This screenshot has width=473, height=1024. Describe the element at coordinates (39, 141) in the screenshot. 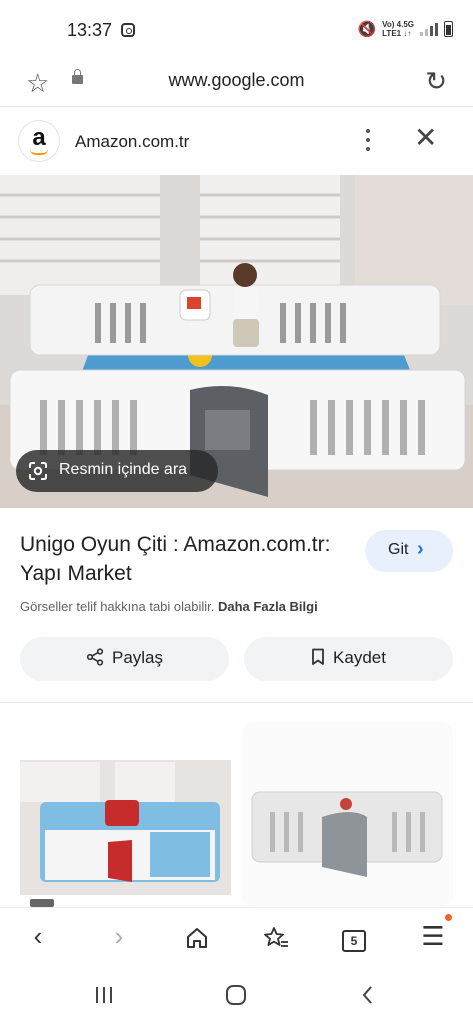

I see `amazon-logo: a` at that location.